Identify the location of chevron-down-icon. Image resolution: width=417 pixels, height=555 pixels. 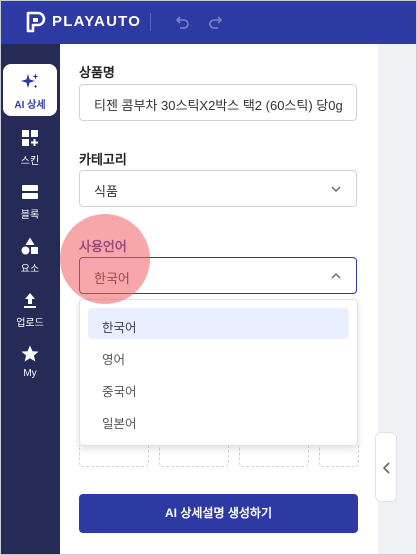
(336, 189).